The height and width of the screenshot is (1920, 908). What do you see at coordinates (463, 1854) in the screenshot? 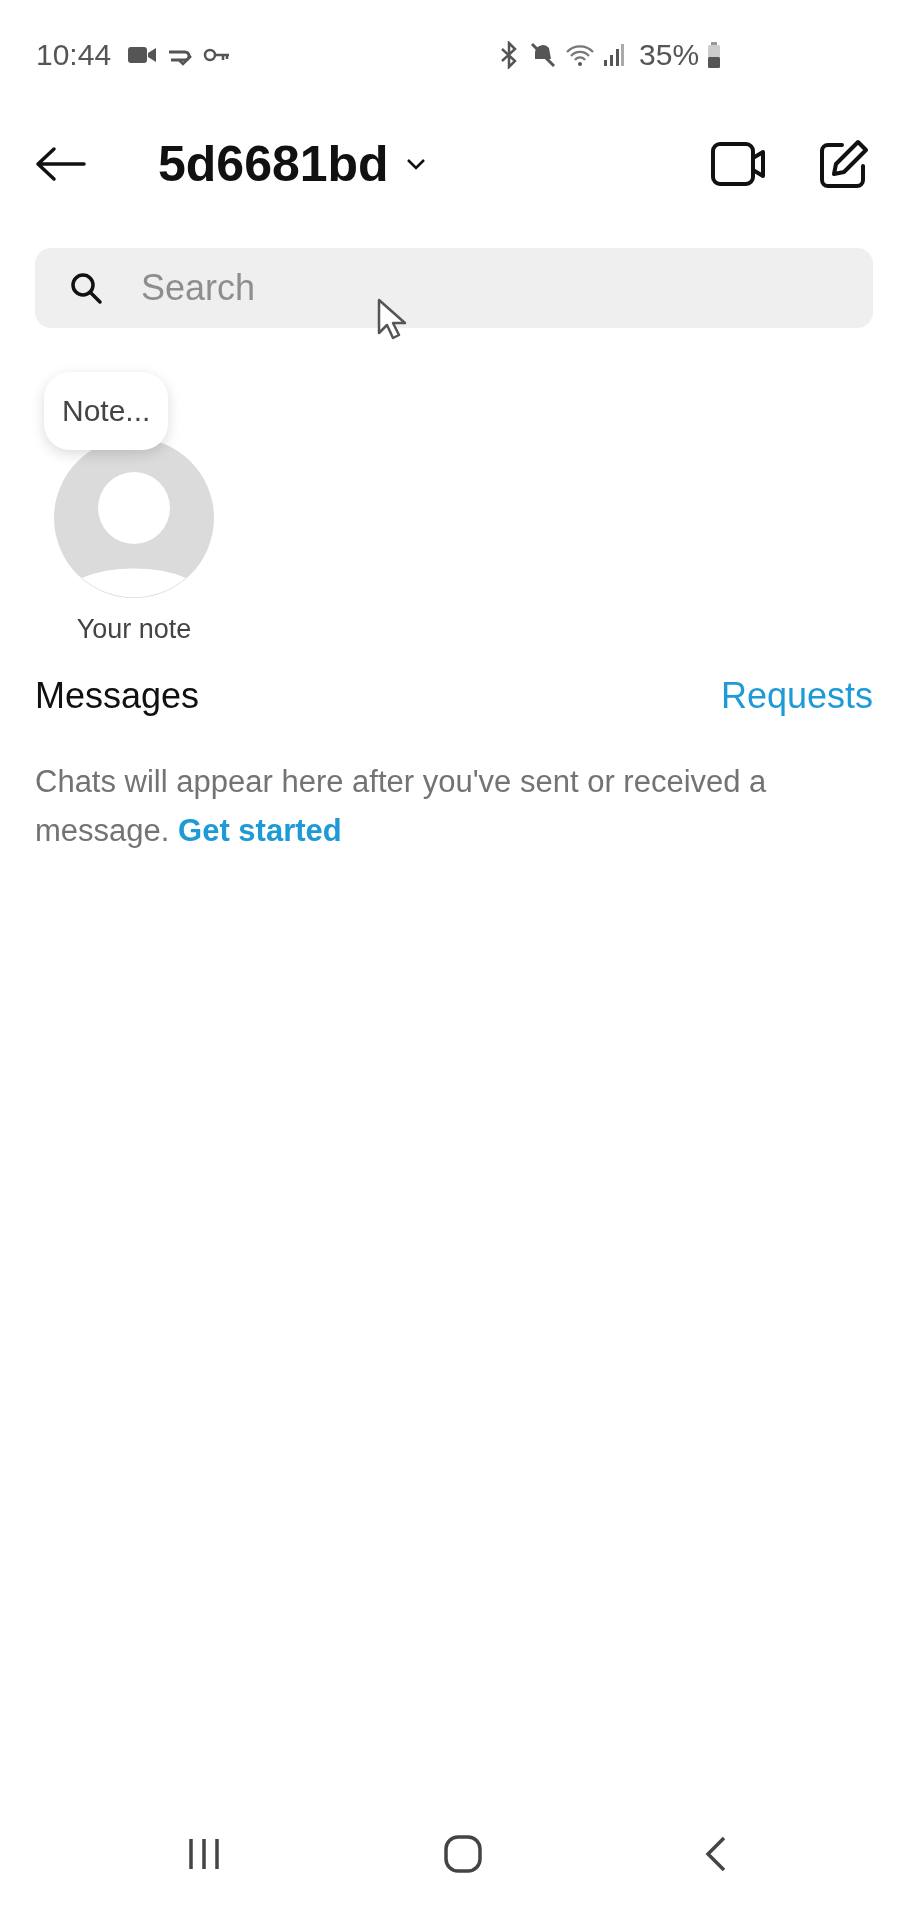
I see `home-icon` at bounding box center [463, 1854].